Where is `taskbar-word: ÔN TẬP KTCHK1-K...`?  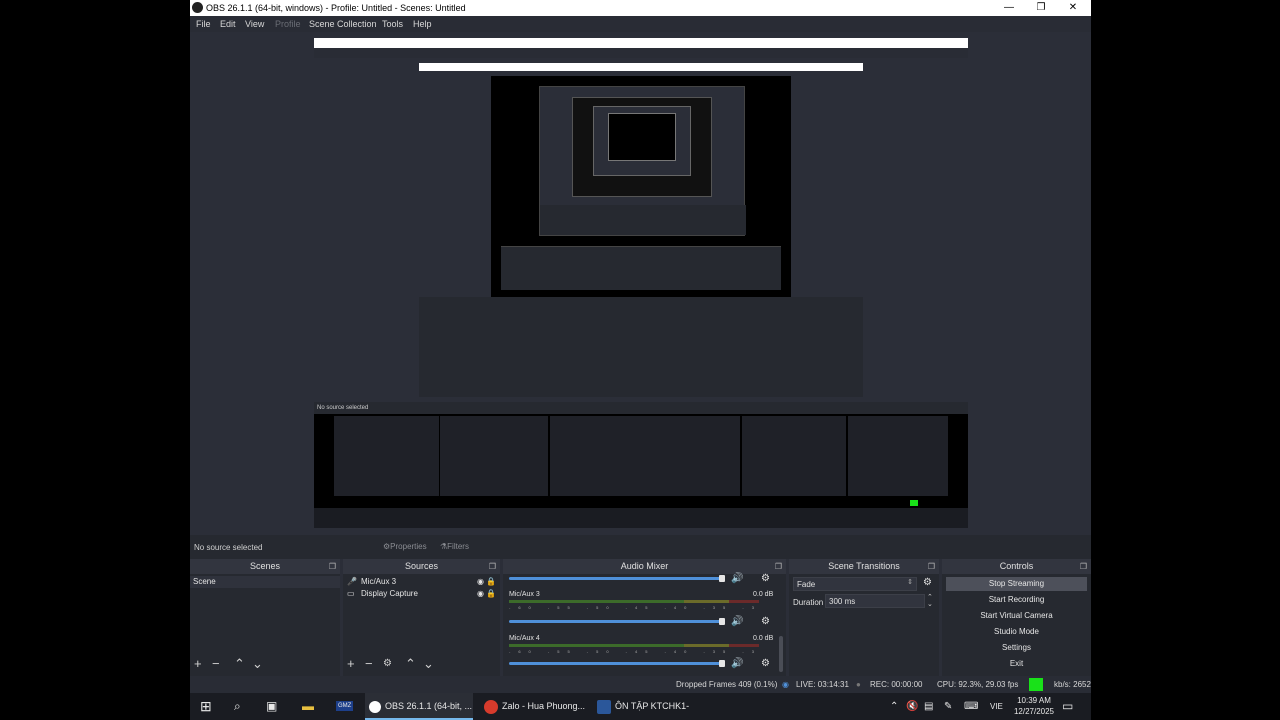
taskbar-word: ÔN TẬP KTCHK1-K... is located at coordinates (647, 706).